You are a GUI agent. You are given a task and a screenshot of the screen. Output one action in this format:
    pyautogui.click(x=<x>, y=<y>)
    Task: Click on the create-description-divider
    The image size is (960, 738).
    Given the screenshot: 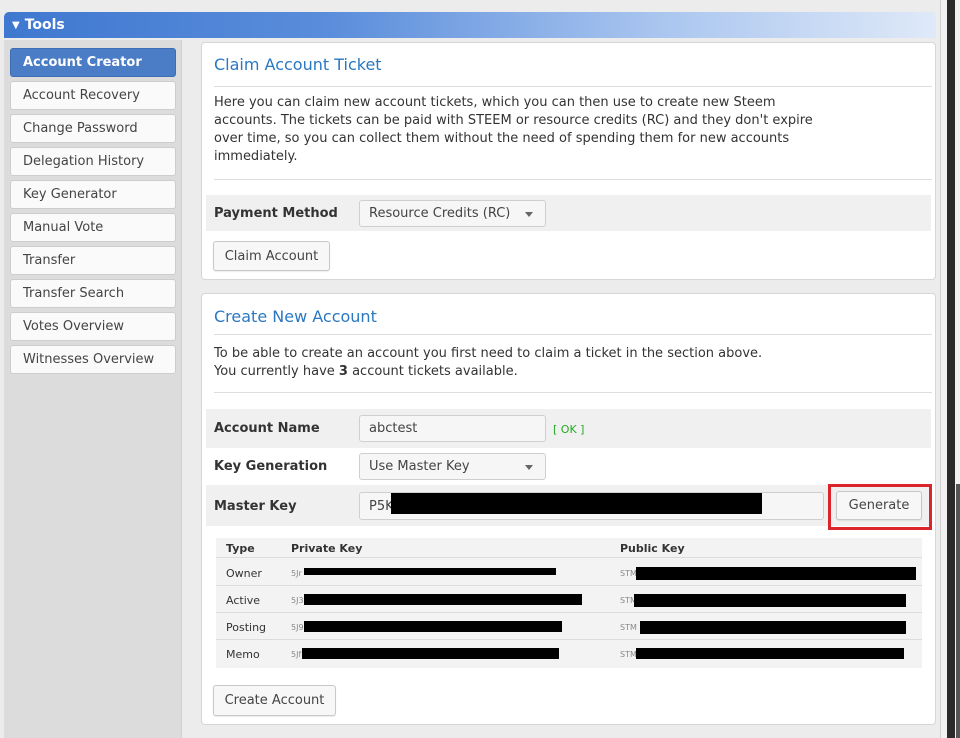 What is the action you would take?
    pyautogui.click(x=573, y=392)
    